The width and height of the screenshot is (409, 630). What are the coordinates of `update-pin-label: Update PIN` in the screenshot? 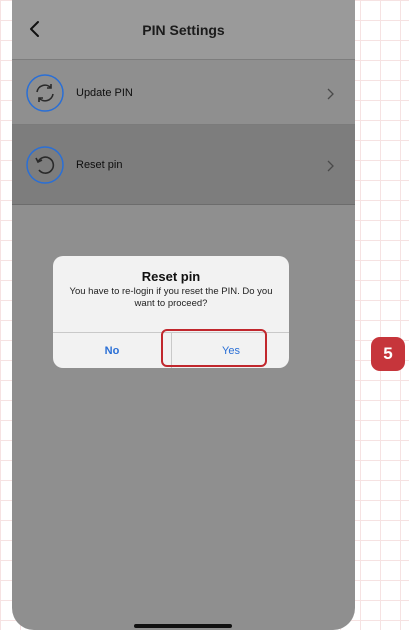 It's located at (104, 93).